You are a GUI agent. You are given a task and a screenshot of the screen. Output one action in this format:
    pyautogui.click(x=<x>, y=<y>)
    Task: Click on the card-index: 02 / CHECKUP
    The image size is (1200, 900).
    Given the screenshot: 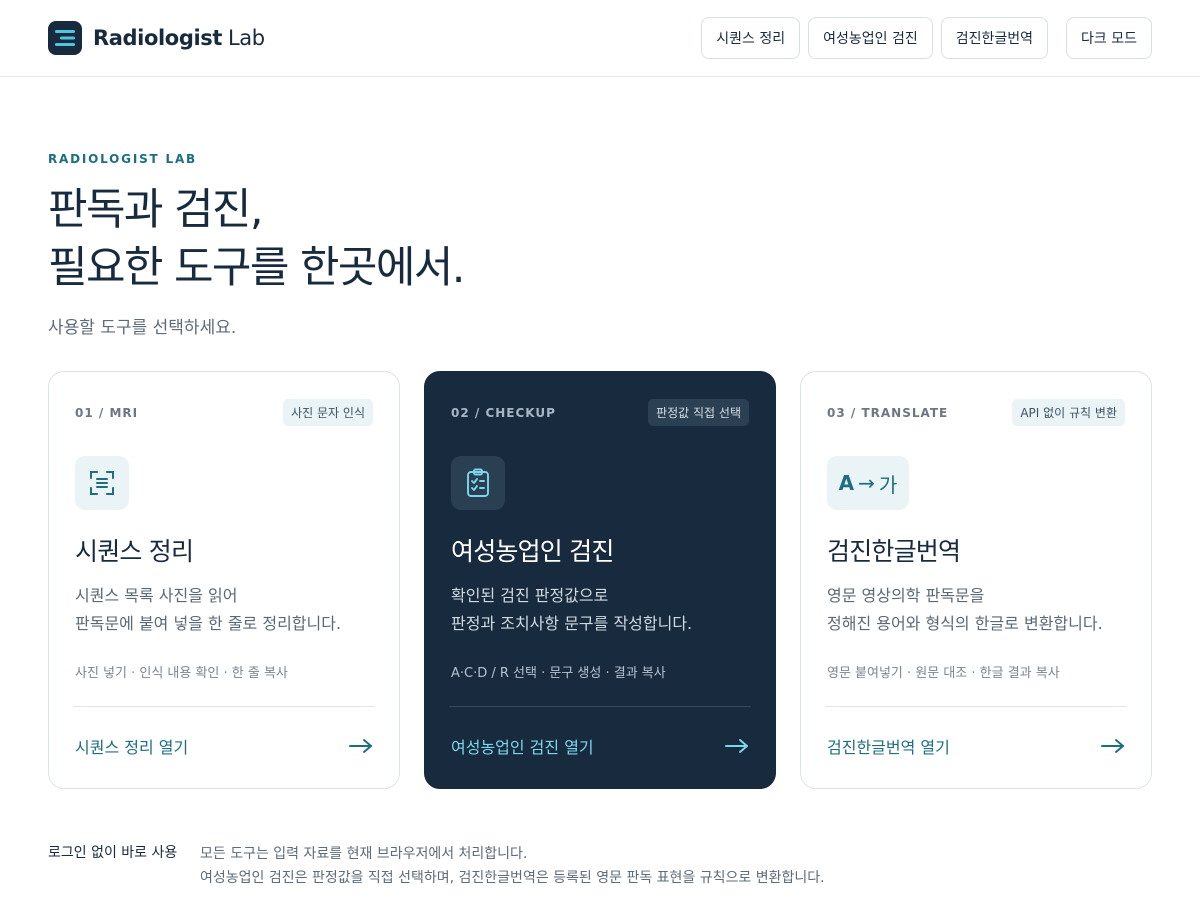 What is the action you would take?
    pyautogui.click(x=503, y=413)
    